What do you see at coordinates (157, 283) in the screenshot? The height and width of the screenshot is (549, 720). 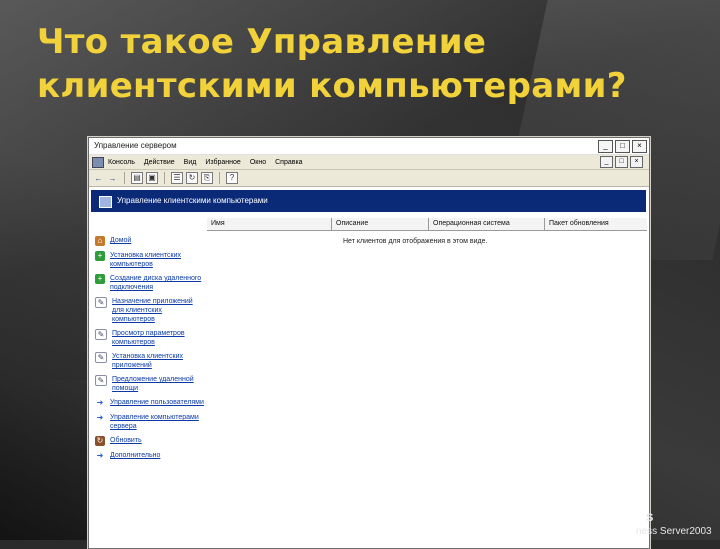 I see `task-label: Создание диска удаленного подключения` at bounding box center [157, 283].